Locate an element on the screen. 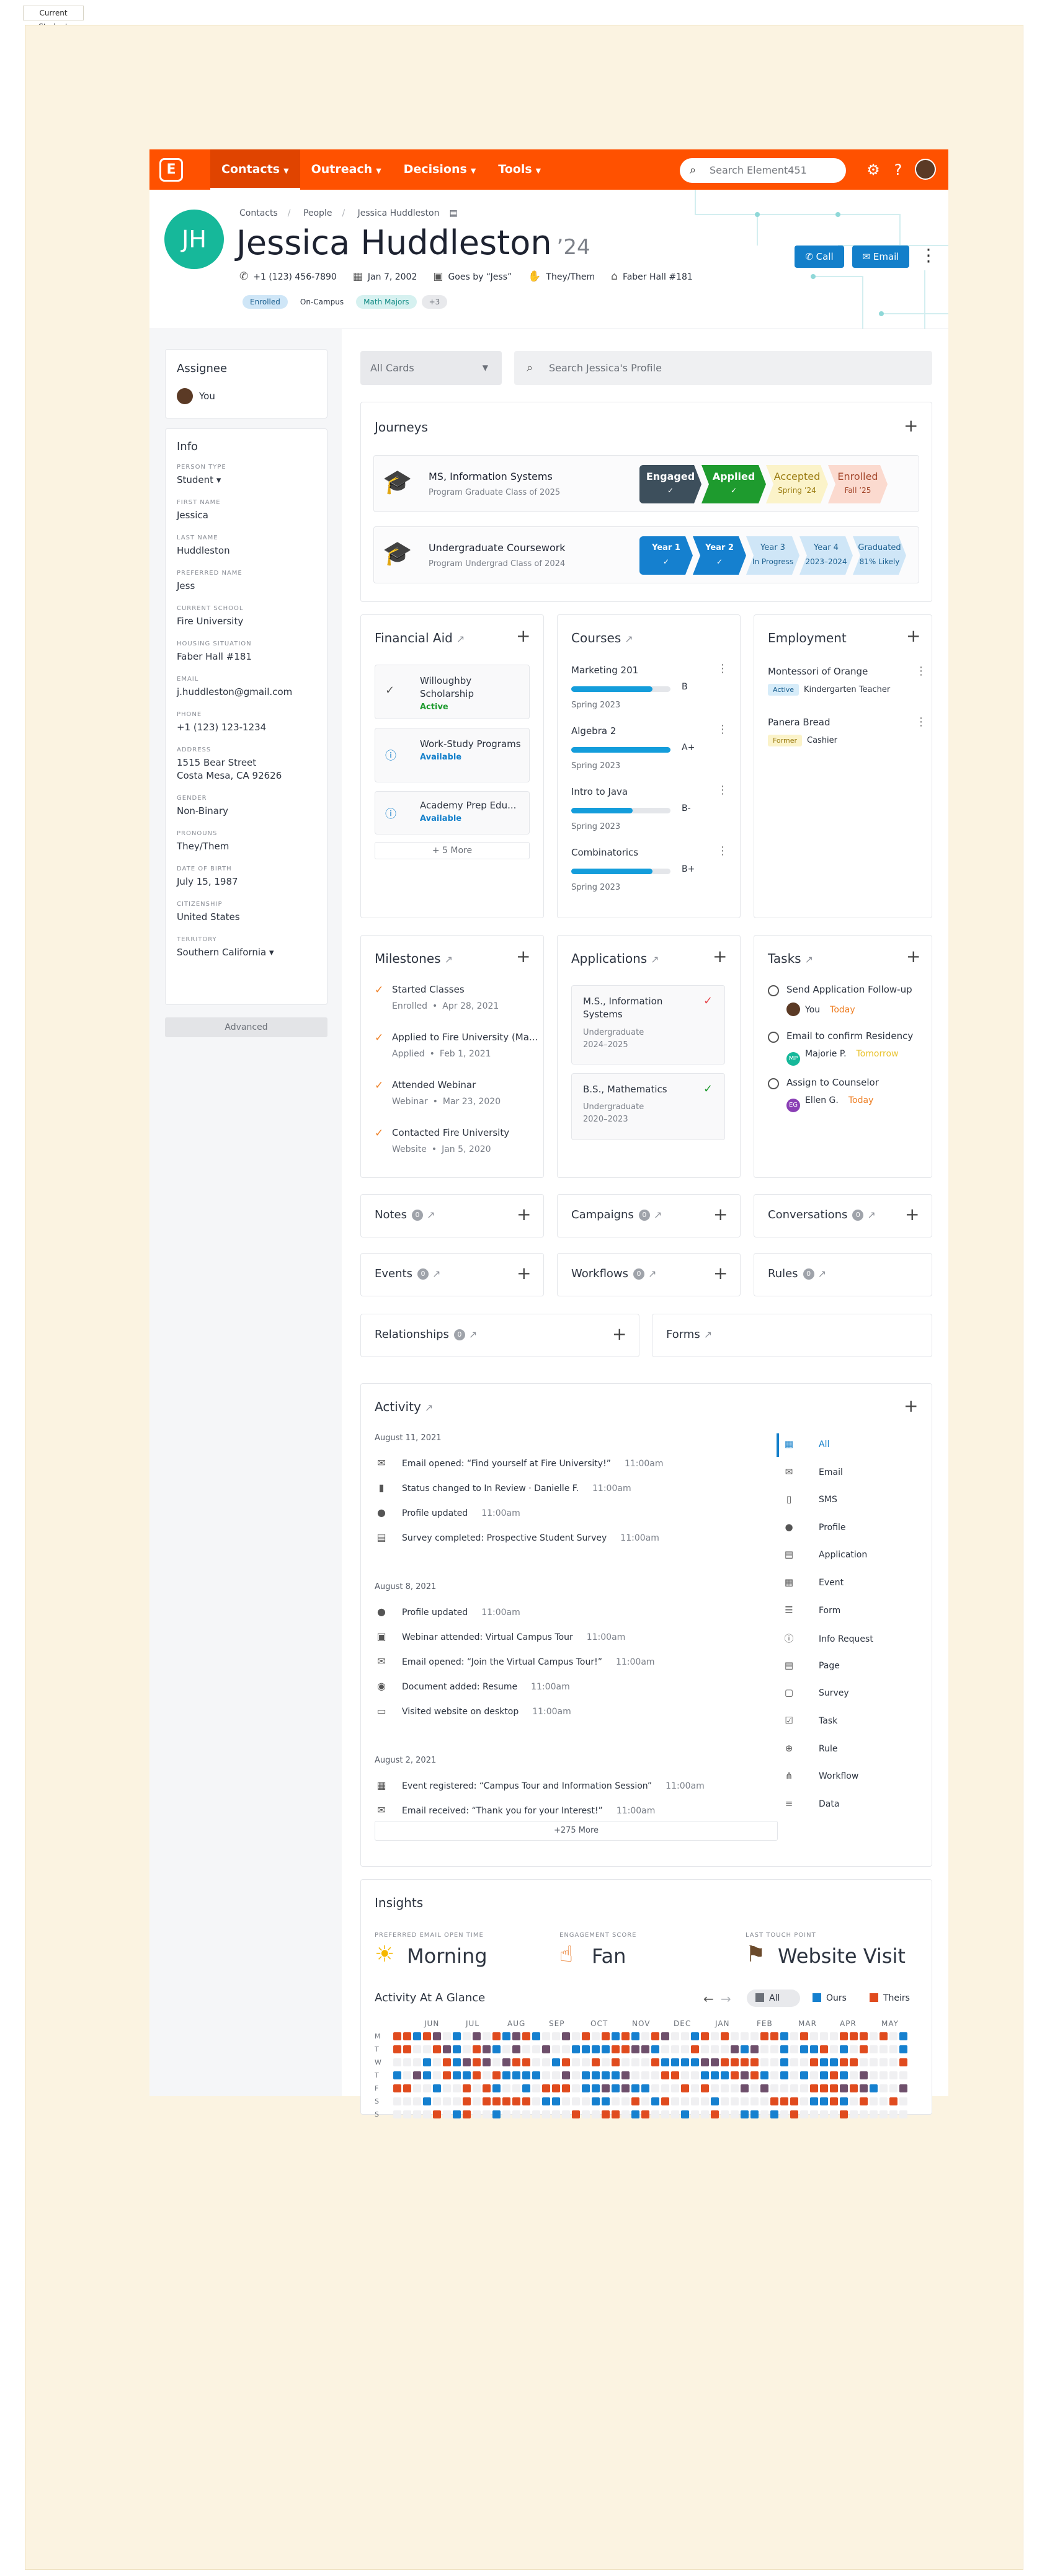 Image resolution: width=1042 pixels, height=2576 pixels. help-icon: ? is located at coordinates (898, 170).